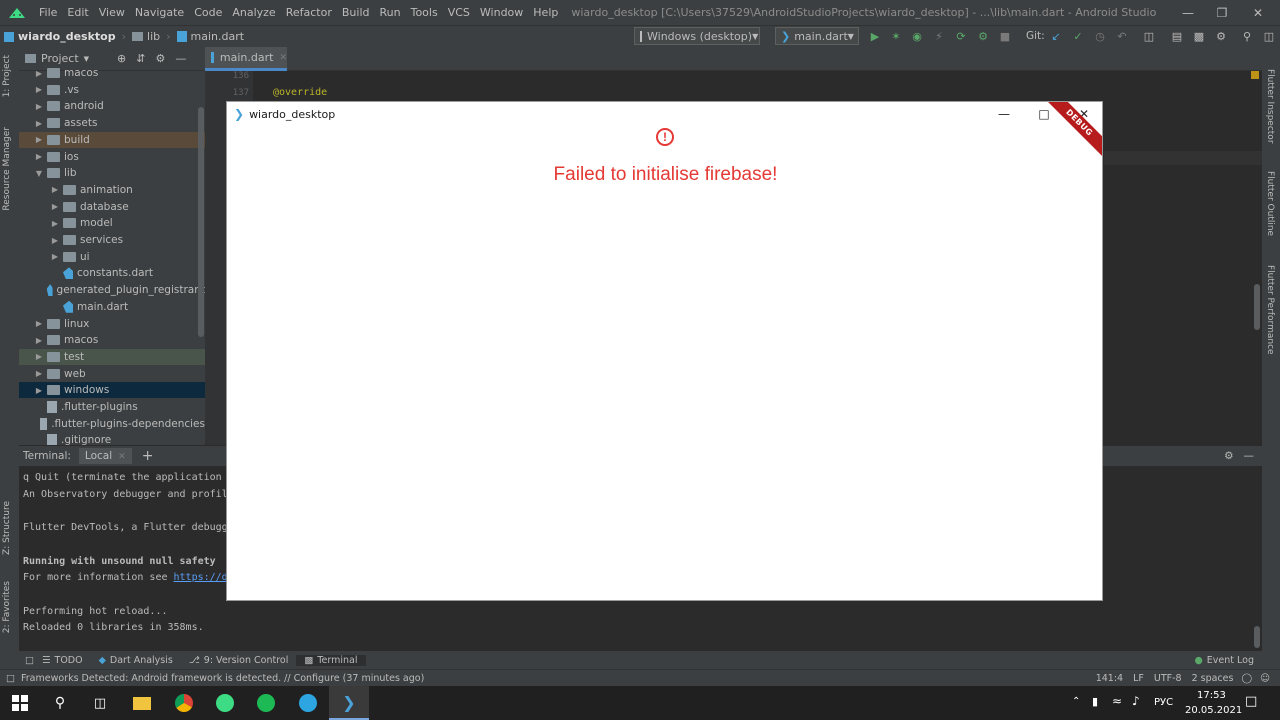  I want to click on project-scrollbar, so click(201, 222).